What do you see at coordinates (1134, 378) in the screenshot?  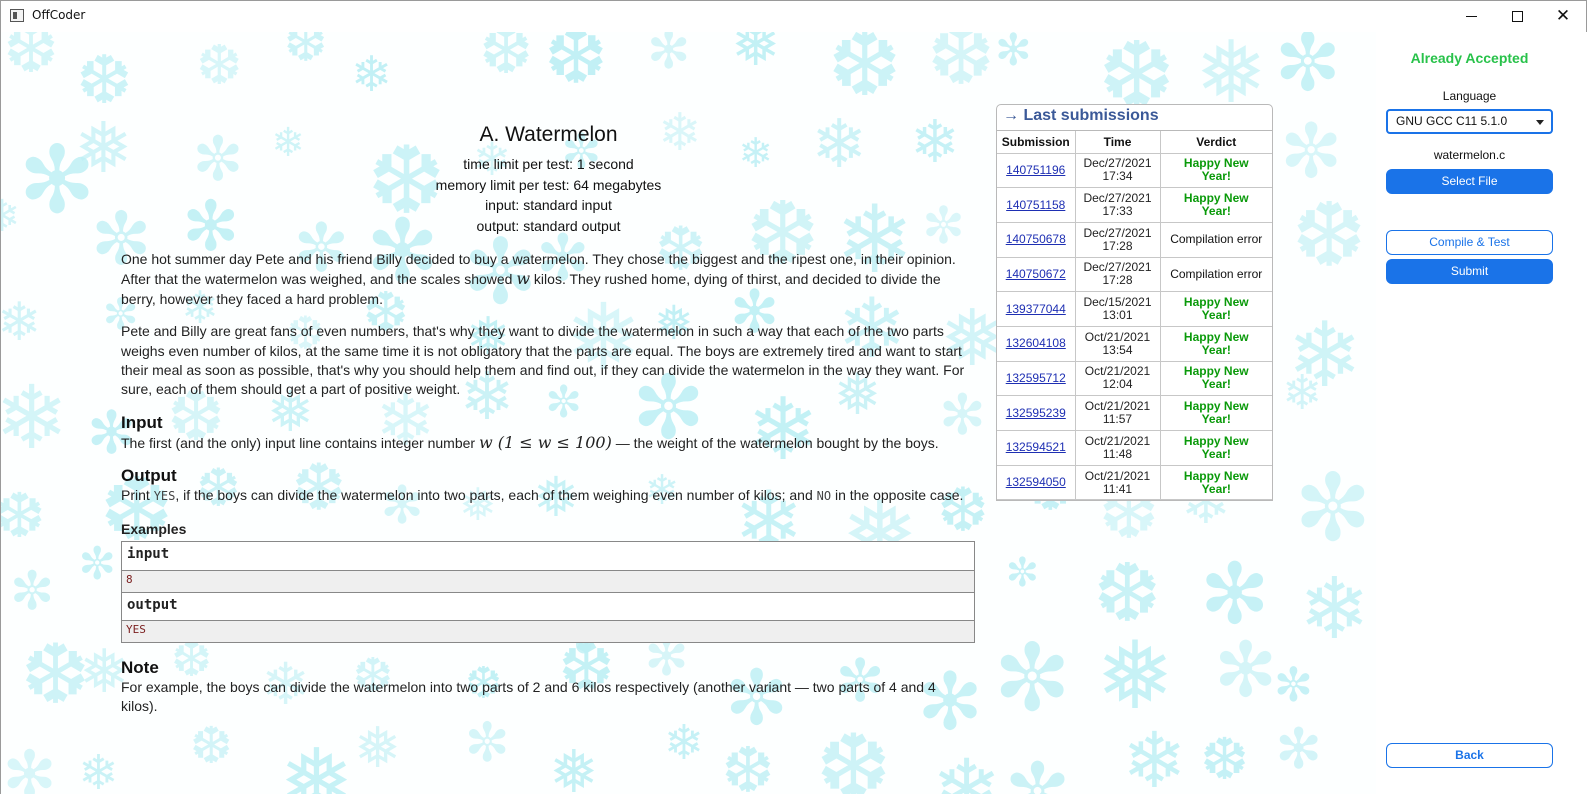 I see `submission-row: 132595712 Oct/21/2021 12:04 Happy New Year!` at bounding box center [1134, 378].